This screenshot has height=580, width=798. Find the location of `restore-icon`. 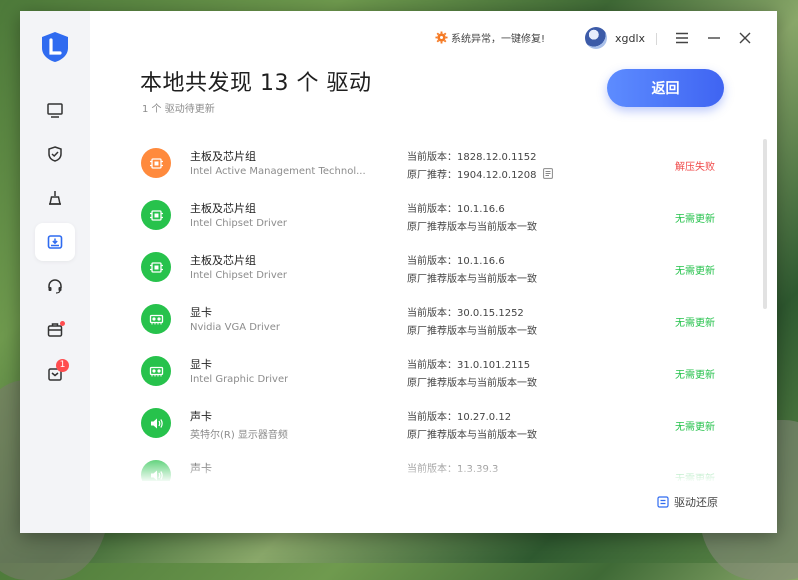

restore-icon is located at coordinates (663, 502).